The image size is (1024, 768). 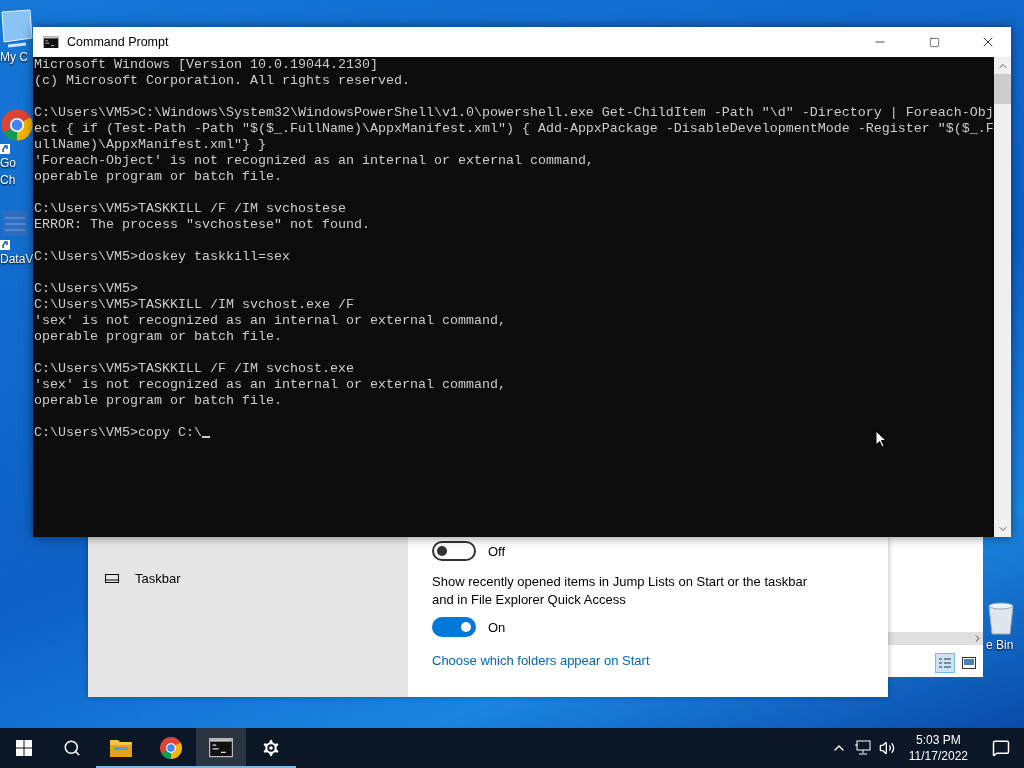 What do you see at coordinates (202, 224) in the screenshot?
I see `console-line: ERROR: The process "svchostese" not found.` at bounding box center [202, 224].